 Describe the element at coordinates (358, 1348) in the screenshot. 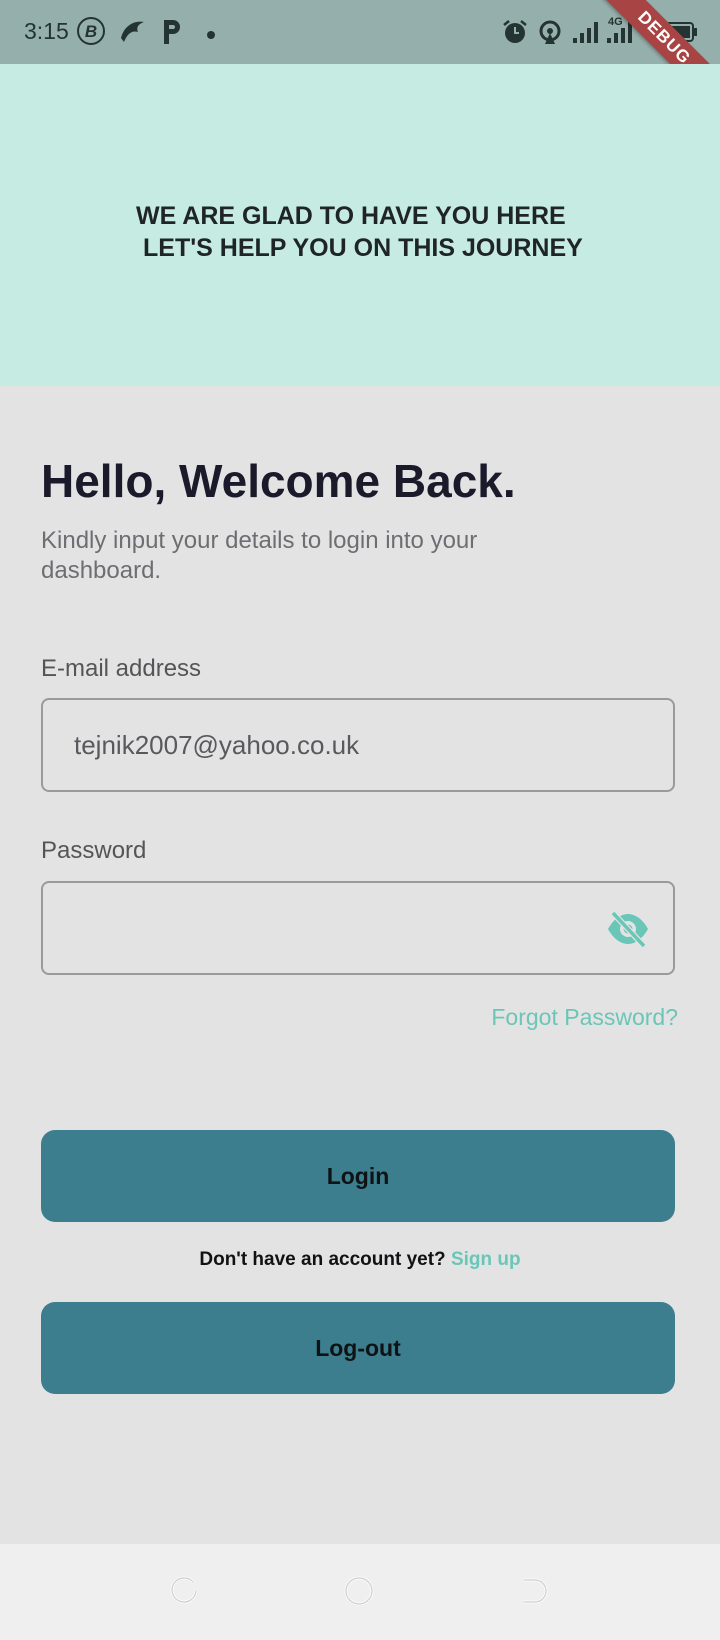

I see `logout-button: Log-out` at that location.